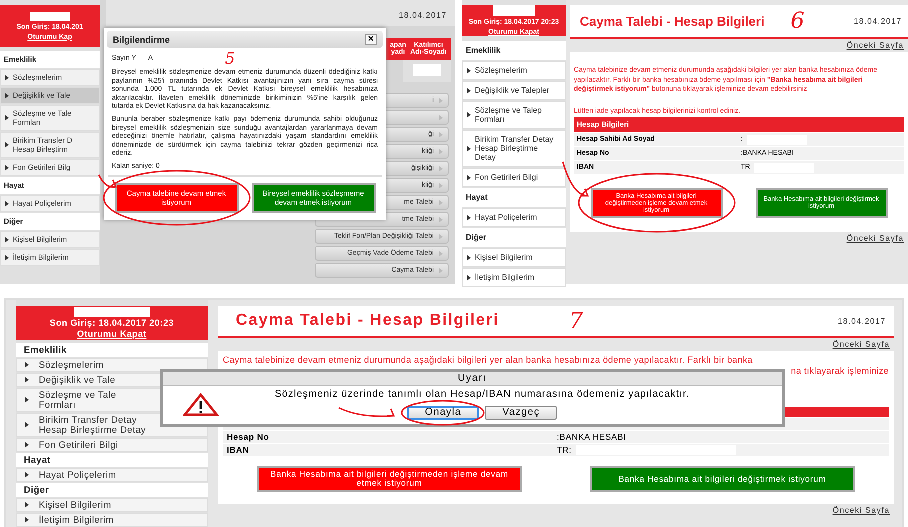 This screenshot has height=527, width=908. What do you see at coordinates (840, 371) in the screenshot?
I see `info-text: na tıklayarak işleminize` at bounding box center [840, 371].